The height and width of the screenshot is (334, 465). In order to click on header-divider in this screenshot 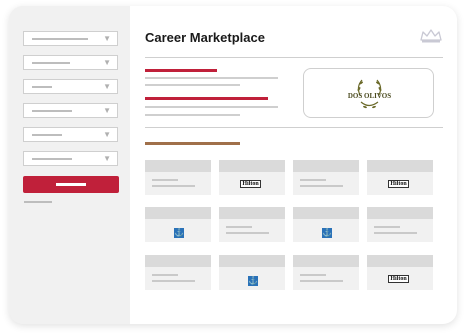, I will do `click(294, 57)`.